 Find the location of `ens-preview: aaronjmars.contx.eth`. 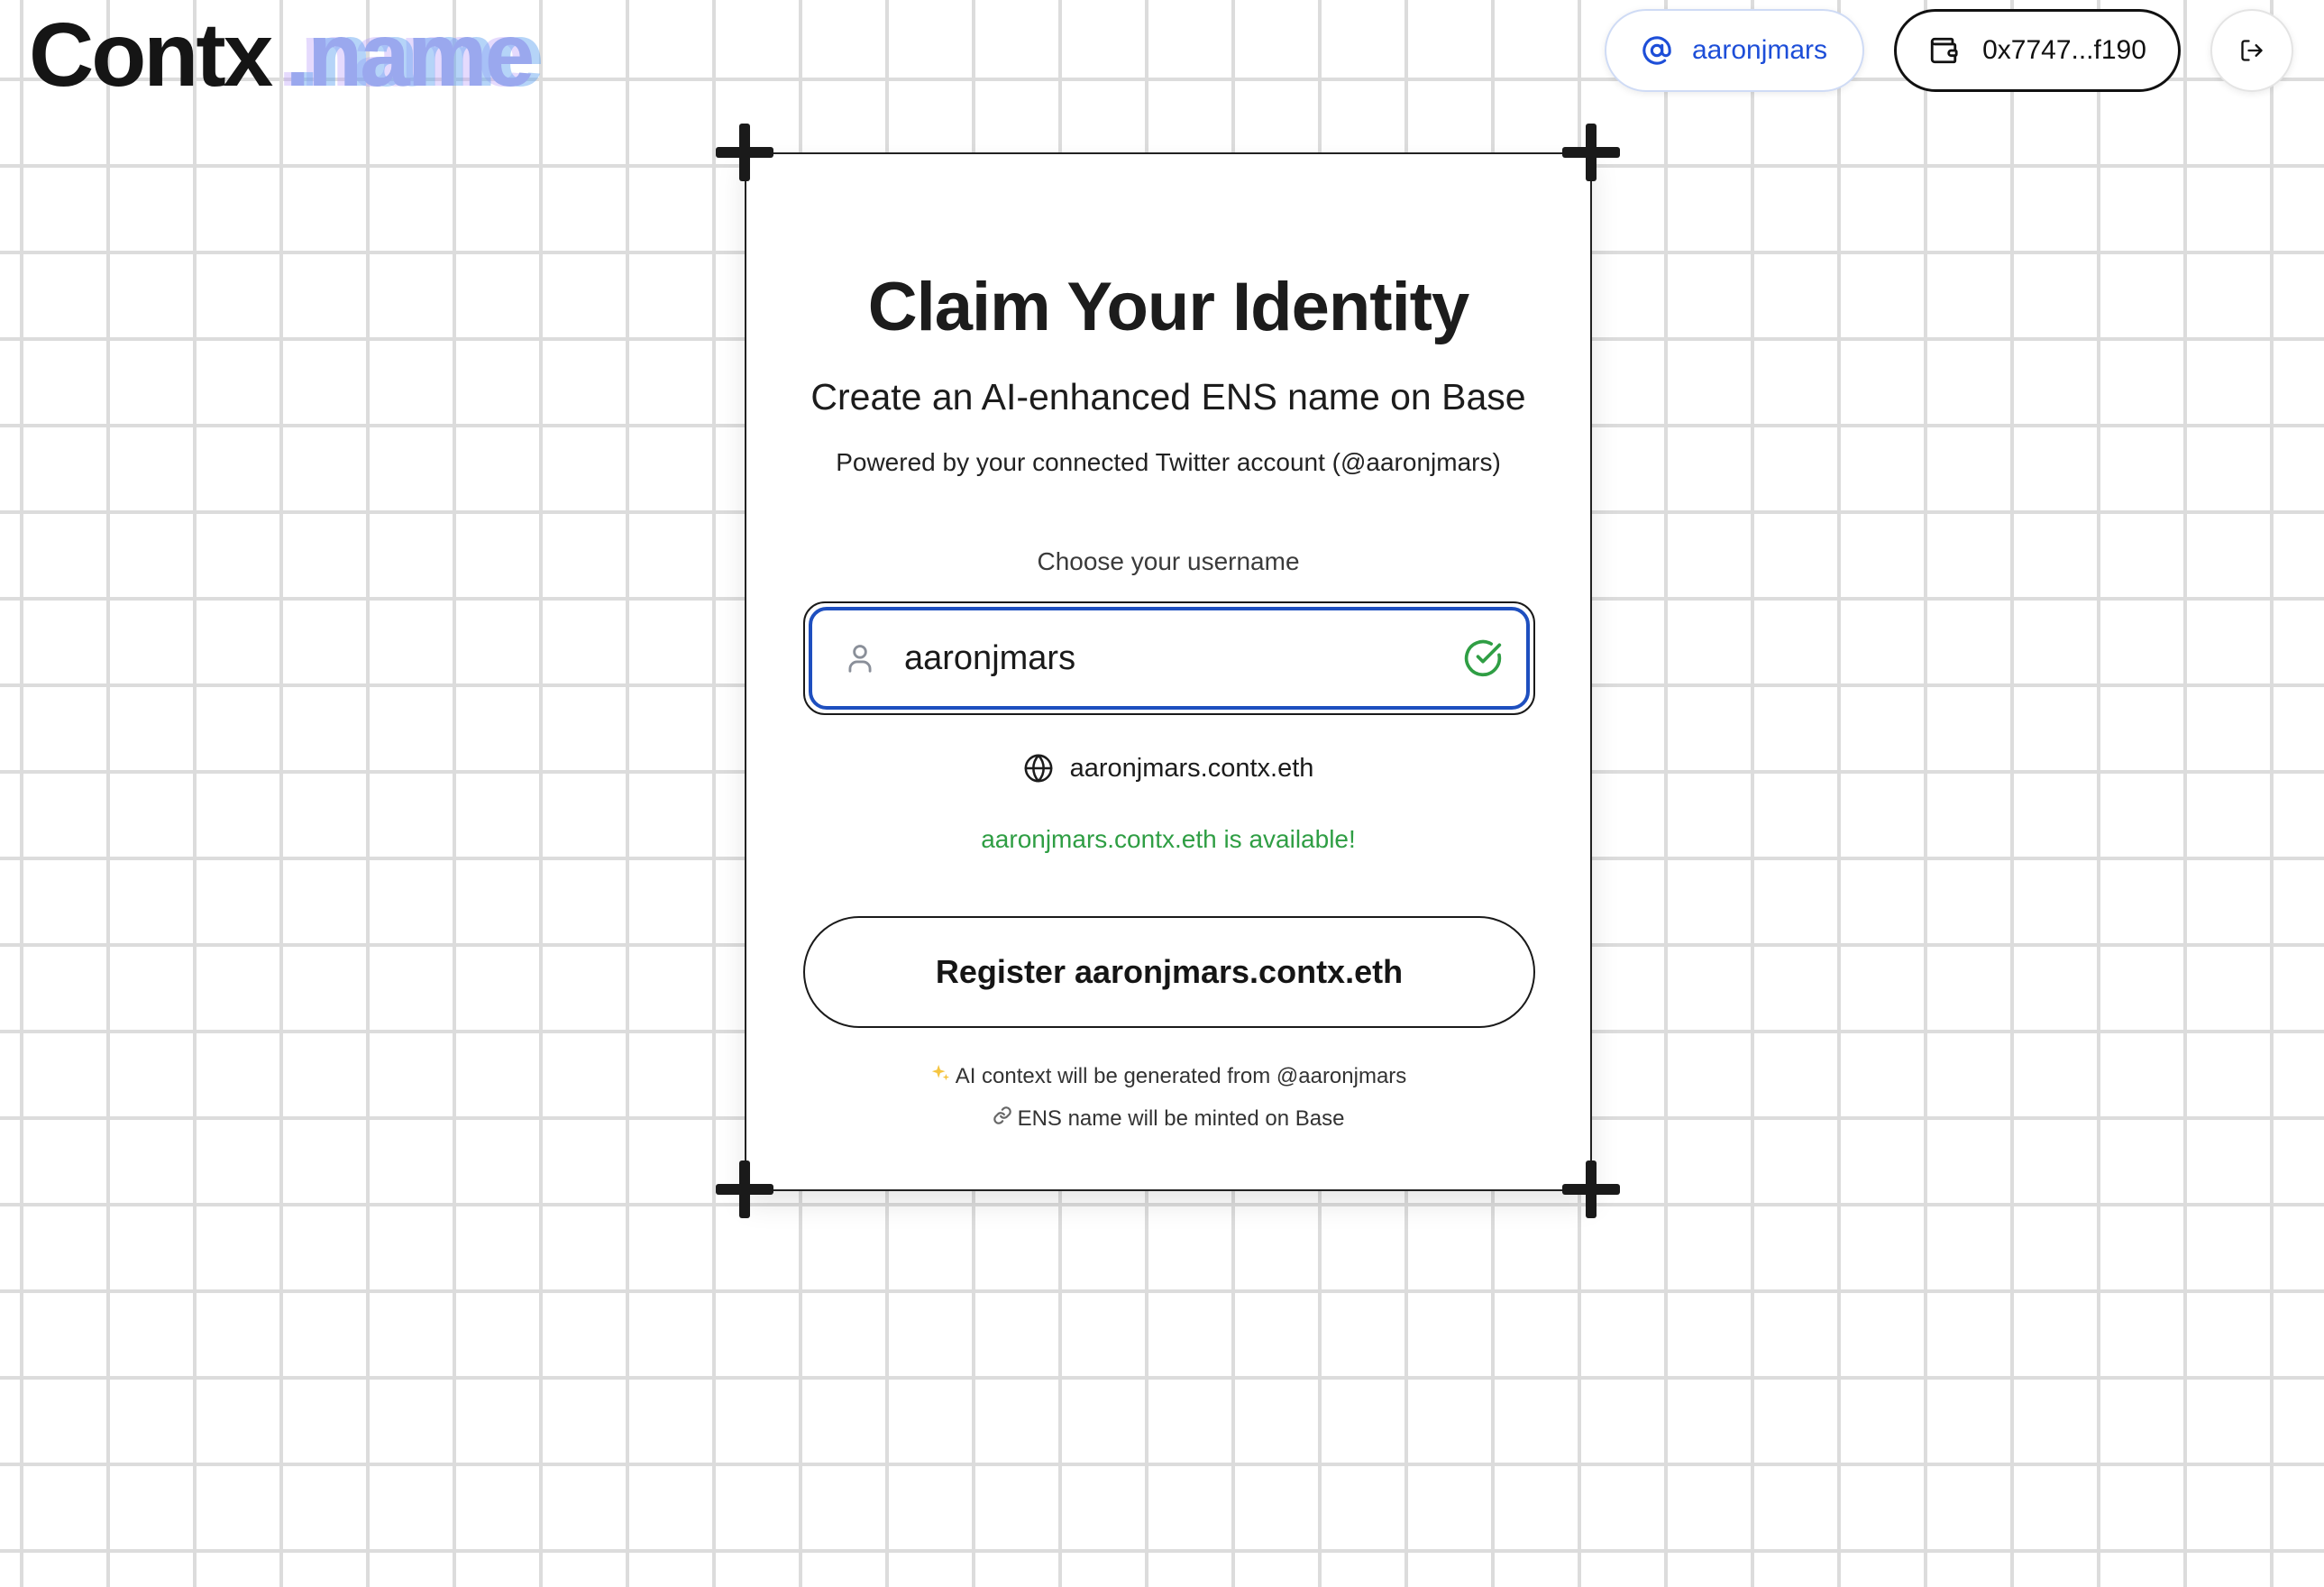

ens-preview: aaronjmars.contx.eth is located at coordinates (1168, 769).